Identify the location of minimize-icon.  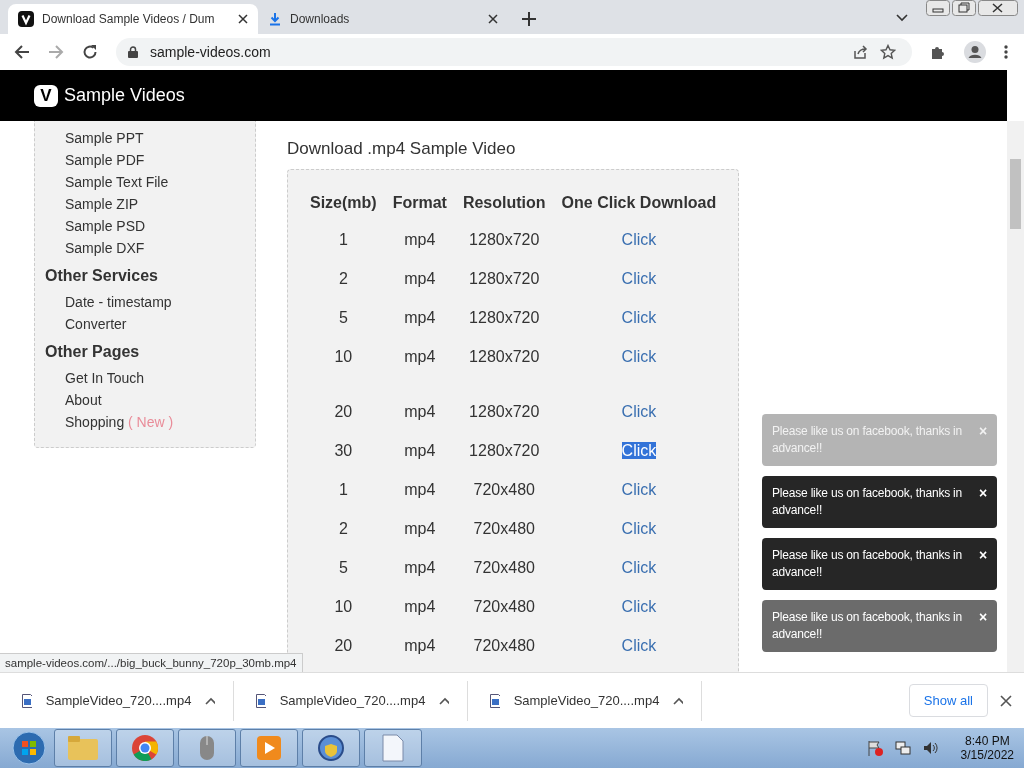
(938, 8).